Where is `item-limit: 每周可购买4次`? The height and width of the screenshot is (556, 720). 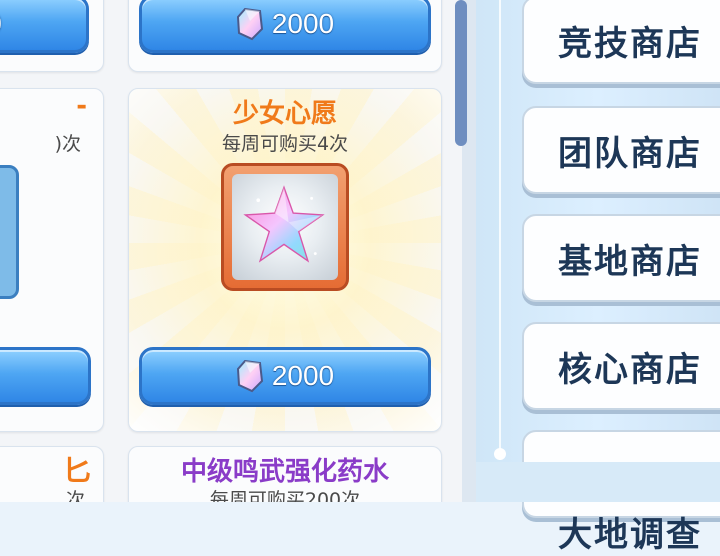
item-limit: 每周可购买4次 is located at coordinates (285, 144).